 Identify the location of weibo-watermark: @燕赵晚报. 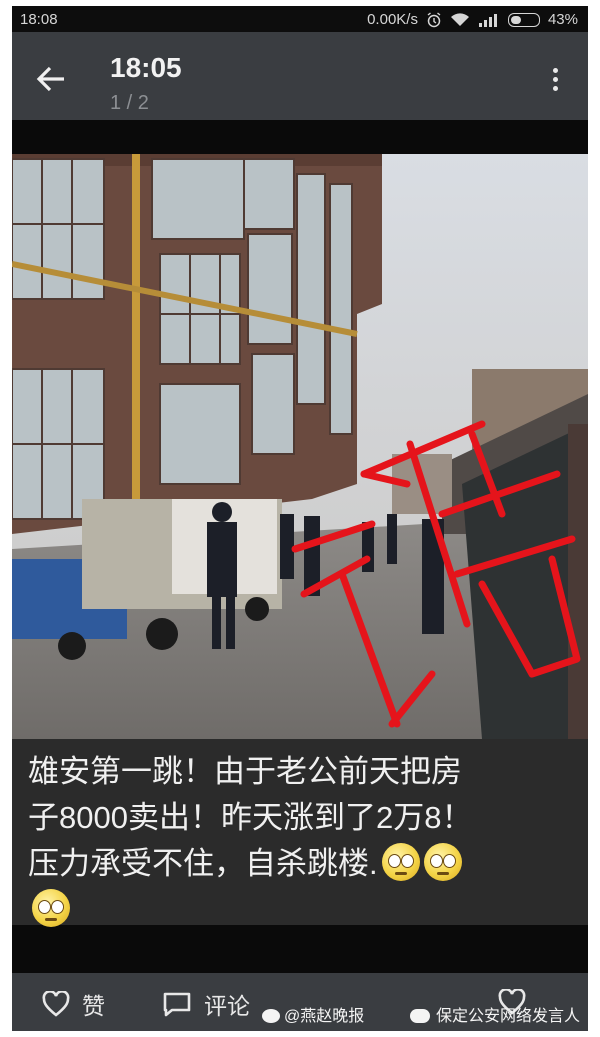
(313, 1014).